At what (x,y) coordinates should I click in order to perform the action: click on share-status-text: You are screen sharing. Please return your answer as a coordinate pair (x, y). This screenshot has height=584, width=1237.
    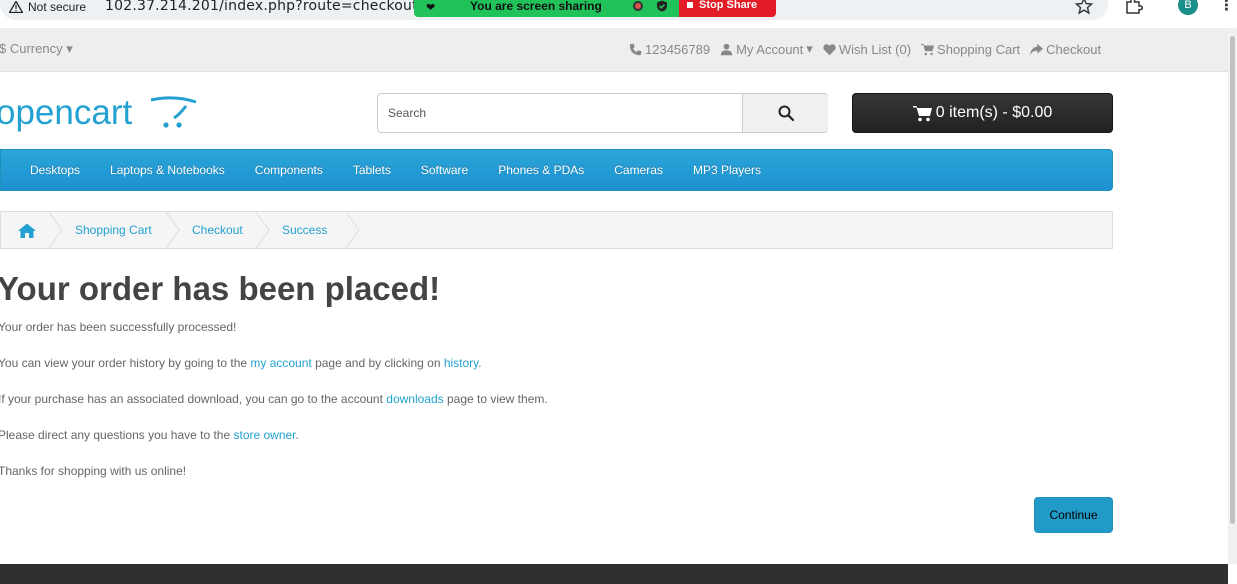
    Looking at the image, I should click on (536, 6).